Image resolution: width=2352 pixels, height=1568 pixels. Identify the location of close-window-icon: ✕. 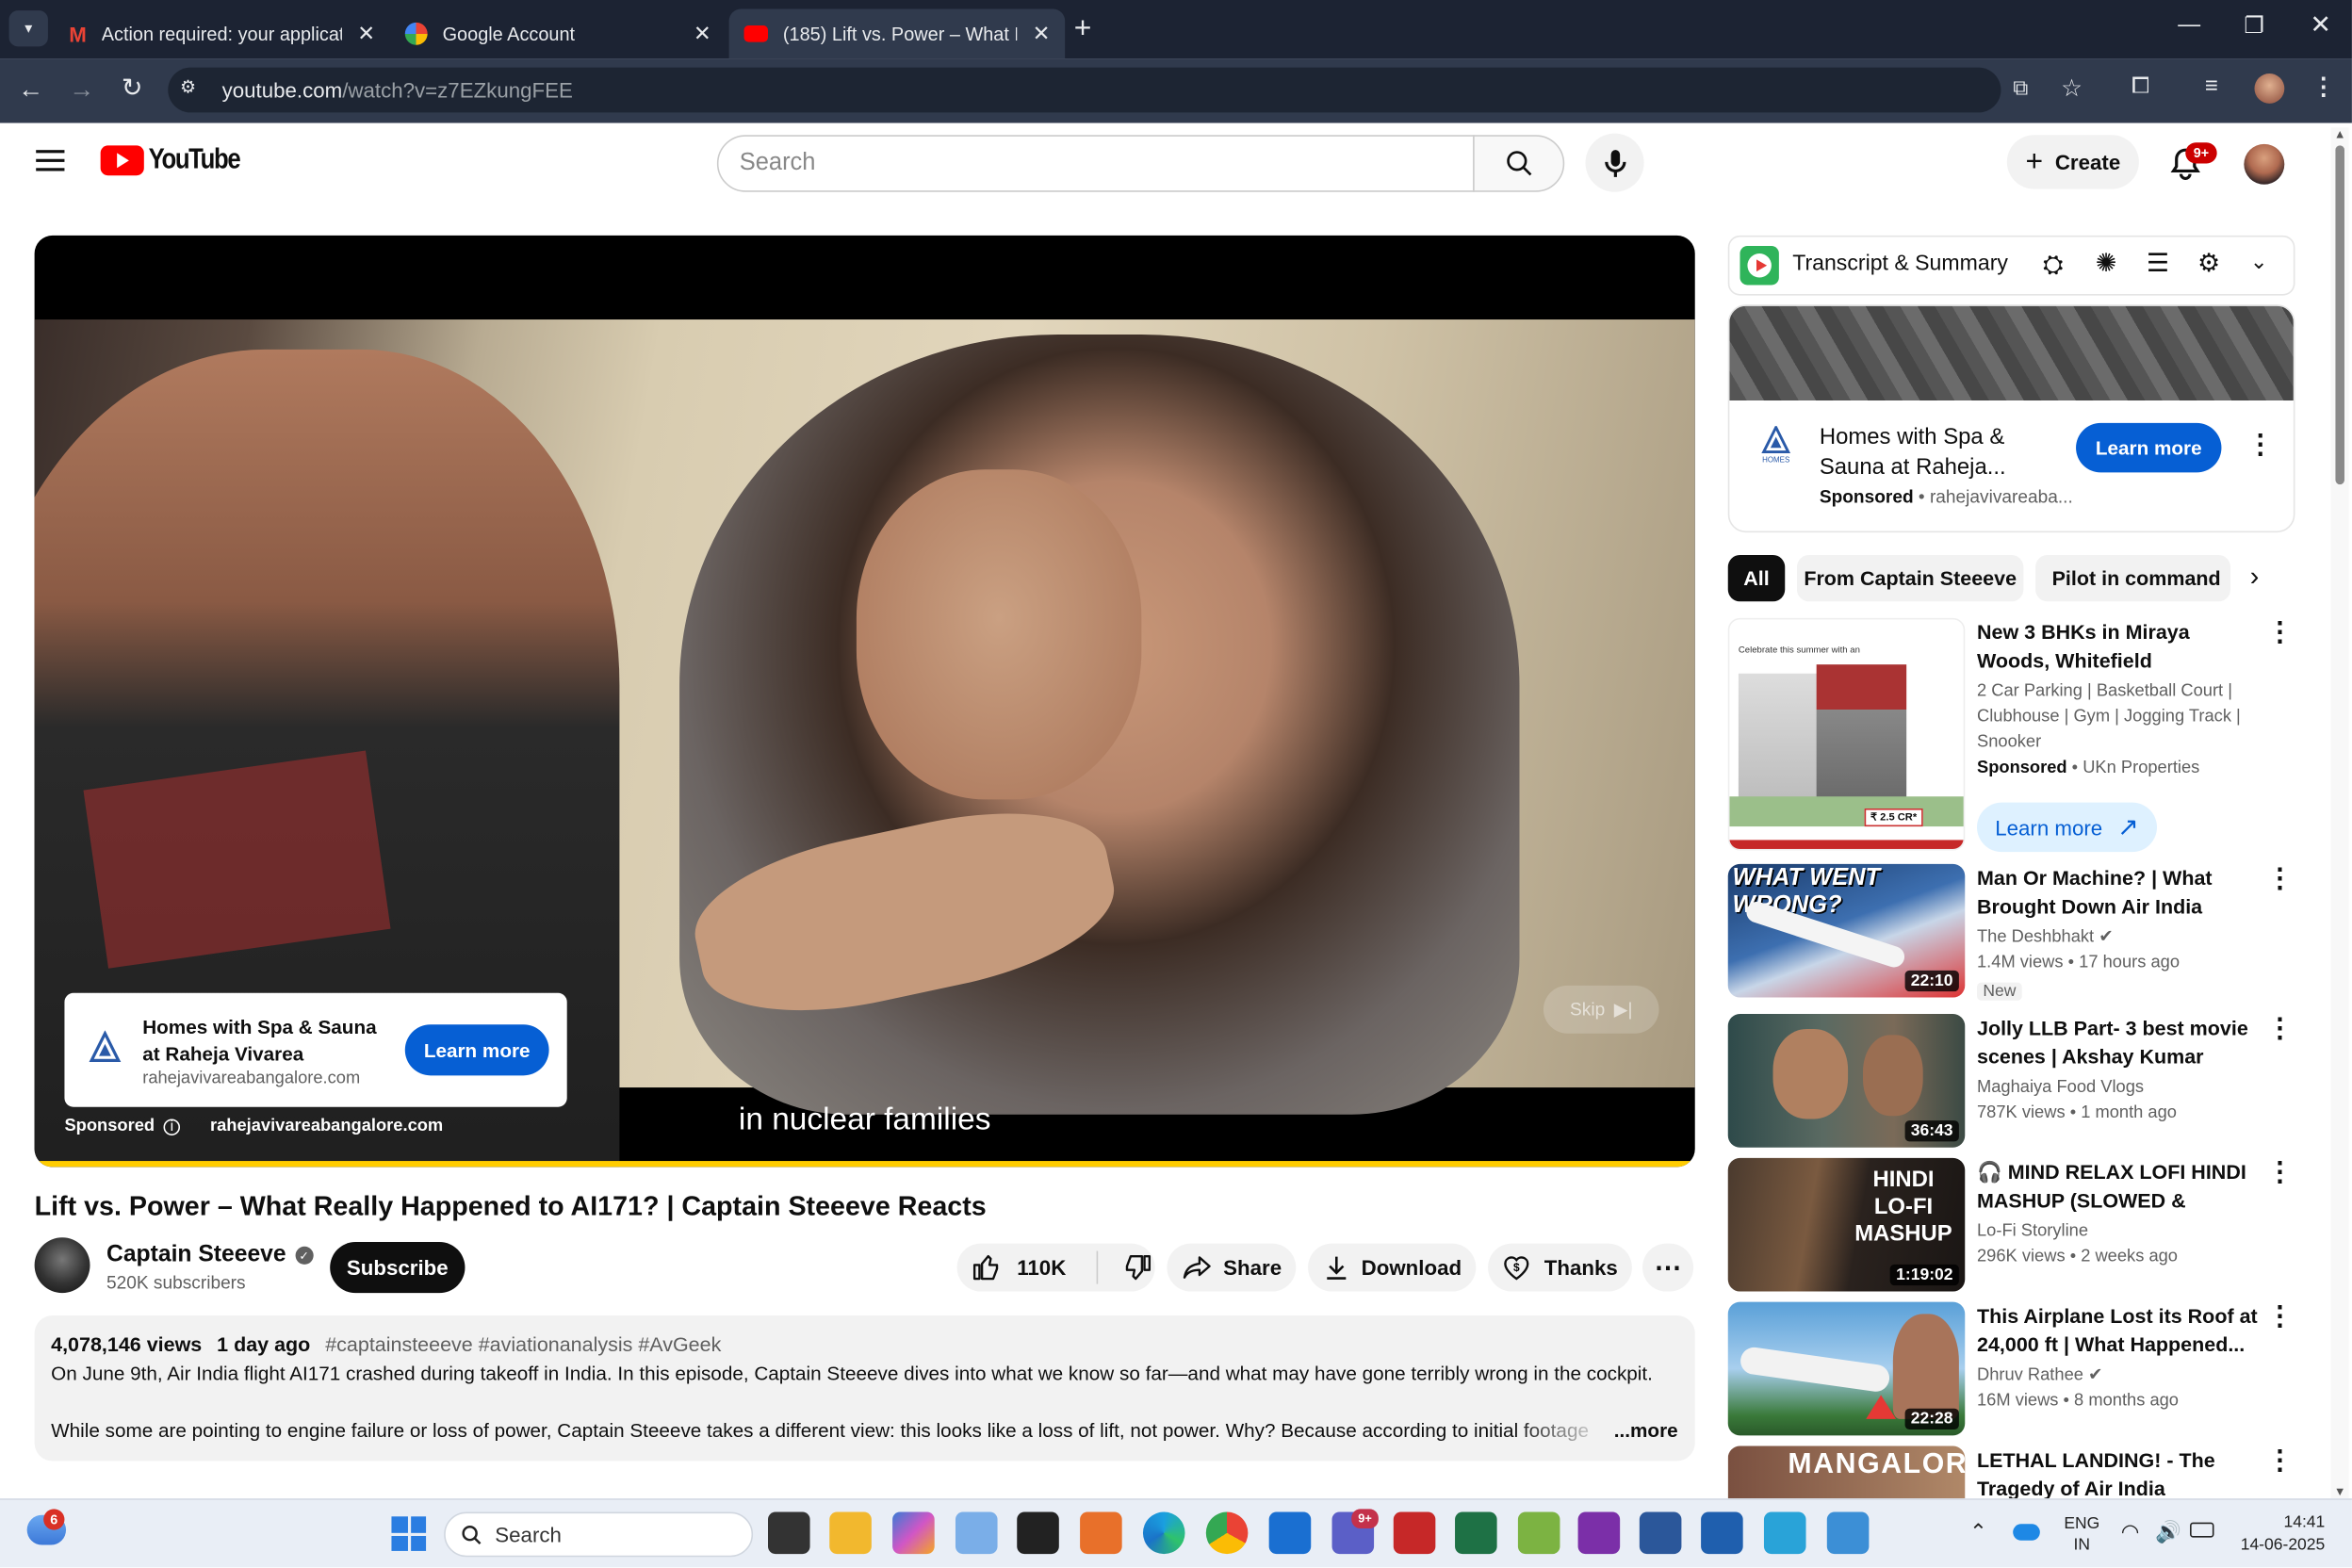
(2321, 25).